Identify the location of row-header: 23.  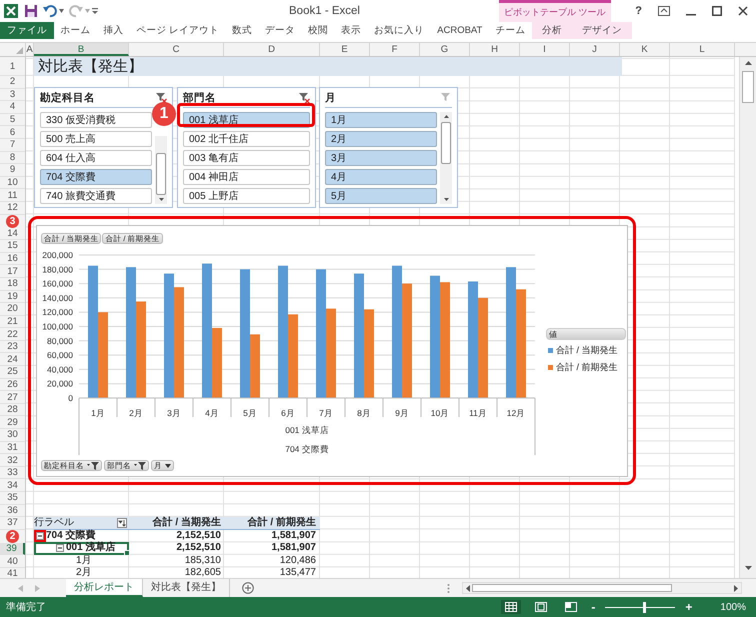
(12, 347).